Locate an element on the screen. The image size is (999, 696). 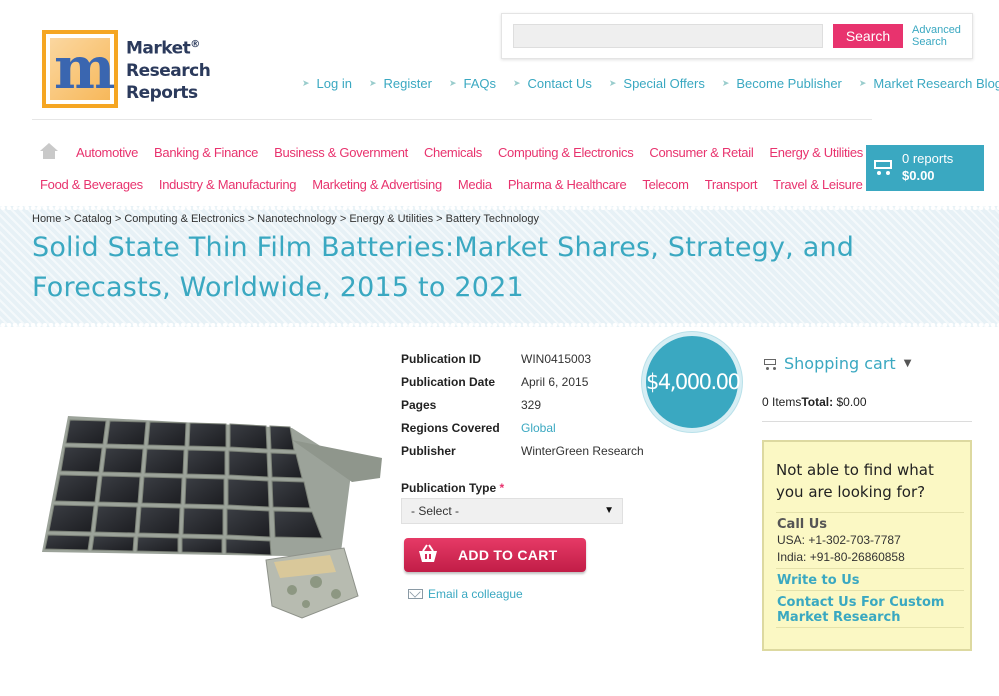
category-automotive: Automotive is located at coordinates (107, 152).